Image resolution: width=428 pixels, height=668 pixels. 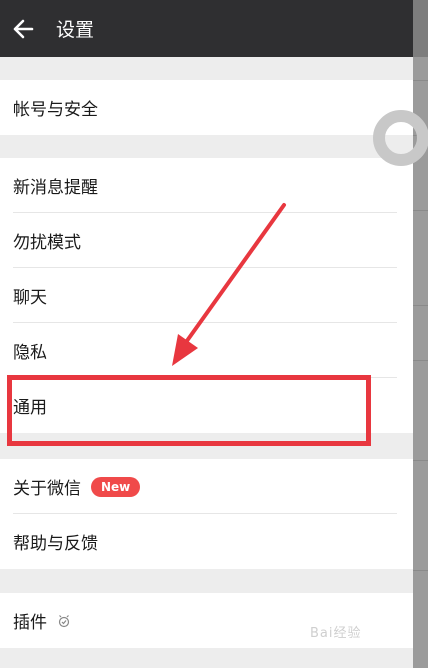 What do you see at coordinates (206, 486) in the screenshot?
I see `menu-item-about-wechat: 关于微信 New` at bounding box center [206, 486].